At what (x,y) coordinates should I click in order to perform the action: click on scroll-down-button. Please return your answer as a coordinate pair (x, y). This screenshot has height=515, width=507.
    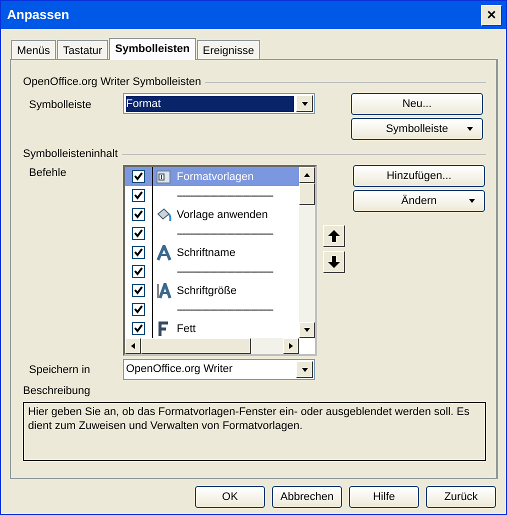
    Looking at the image, I should click on (307, 330).